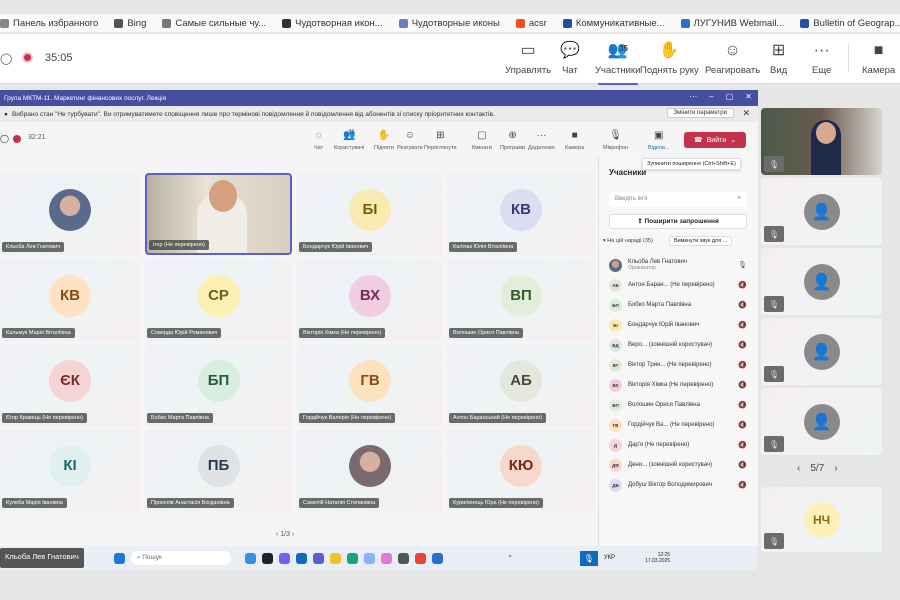  I want to click on group-header: ▾ На цій нараді (35), so click(628, 241).